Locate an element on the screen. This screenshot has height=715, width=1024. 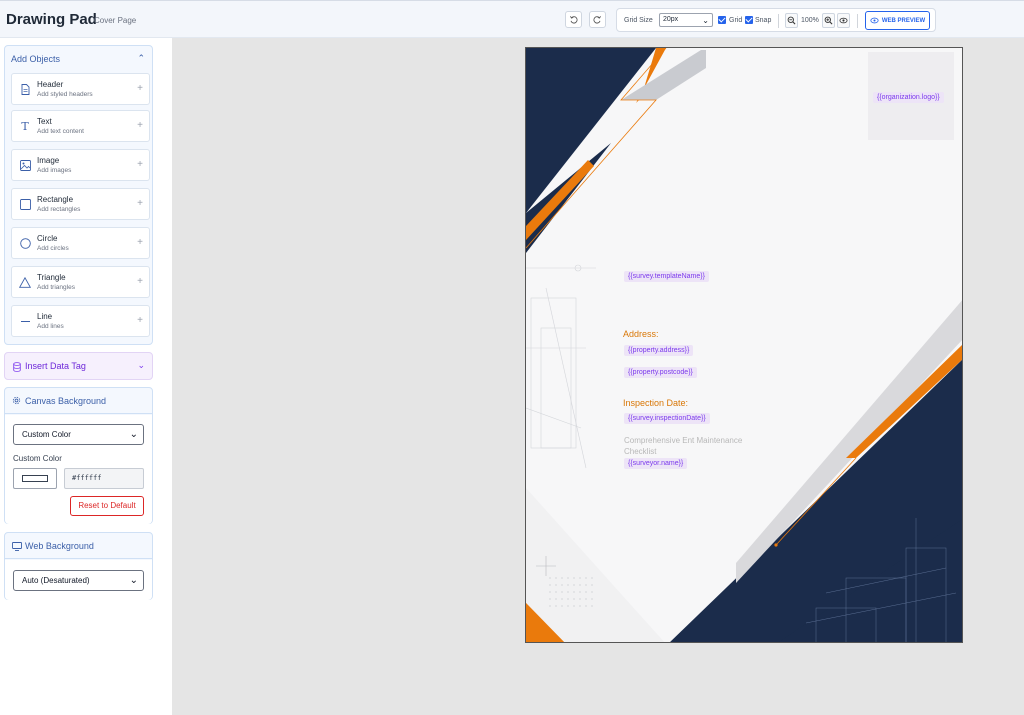
gear-icon is located at coordinates (16, 400).